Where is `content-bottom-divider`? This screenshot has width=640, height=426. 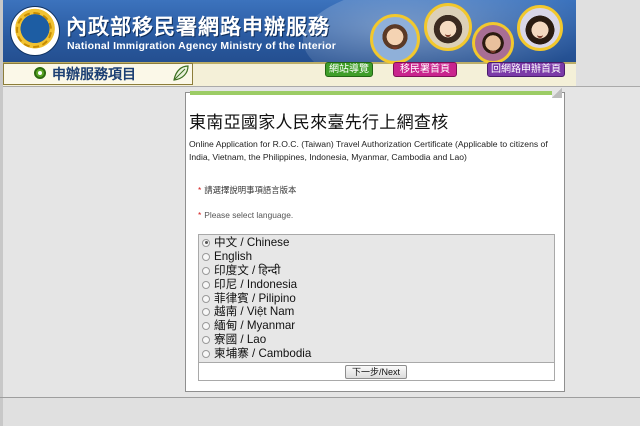 content-bottom-divider is located at coordinates (320, 397).